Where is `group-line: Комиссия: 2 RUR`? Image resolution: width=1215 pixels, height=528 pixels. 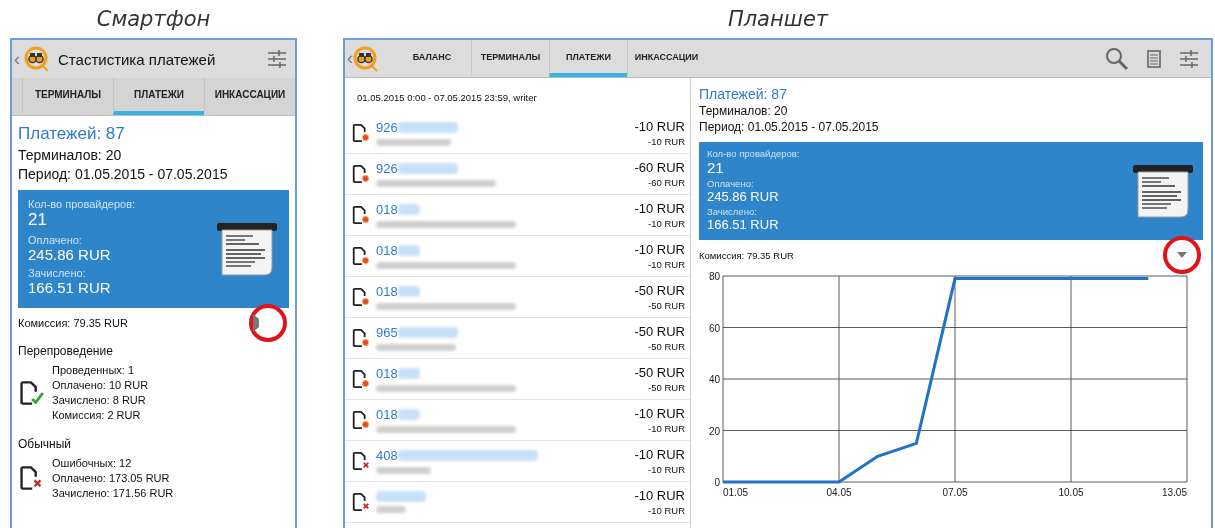
group-line: Комиссия: 2 RUR is located at coordinates (97, 415).